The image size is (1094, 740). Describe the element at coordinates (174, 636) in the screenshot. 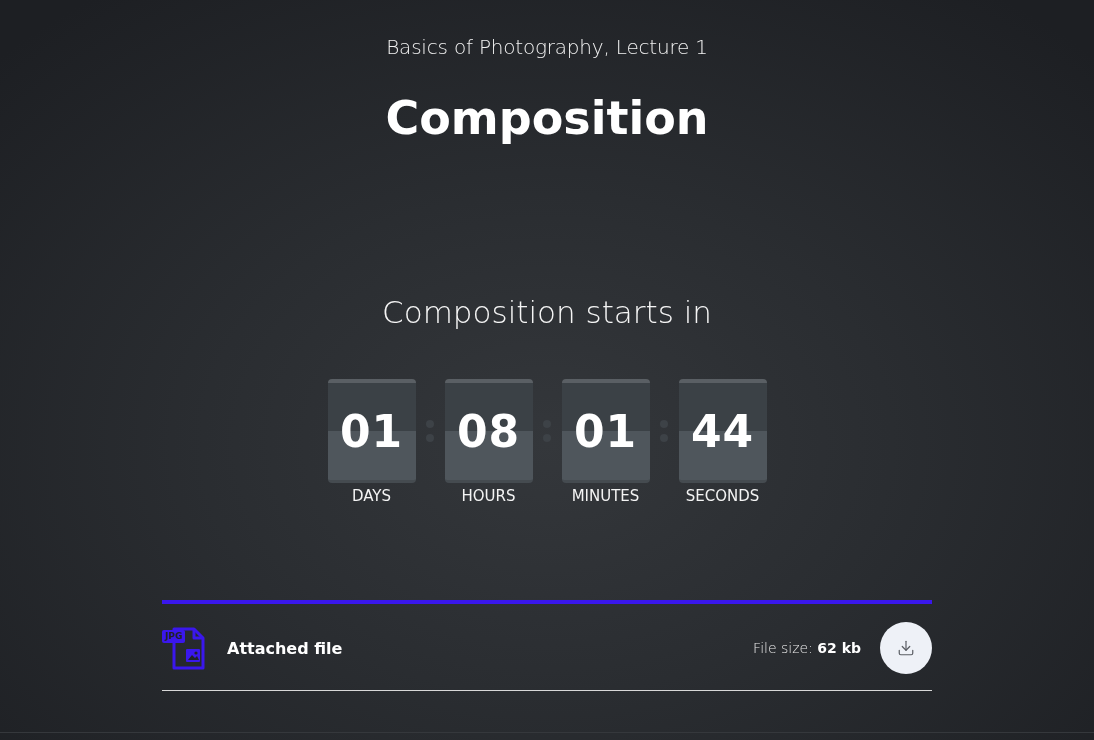

I see `file-type-badge: JPG` at that location.